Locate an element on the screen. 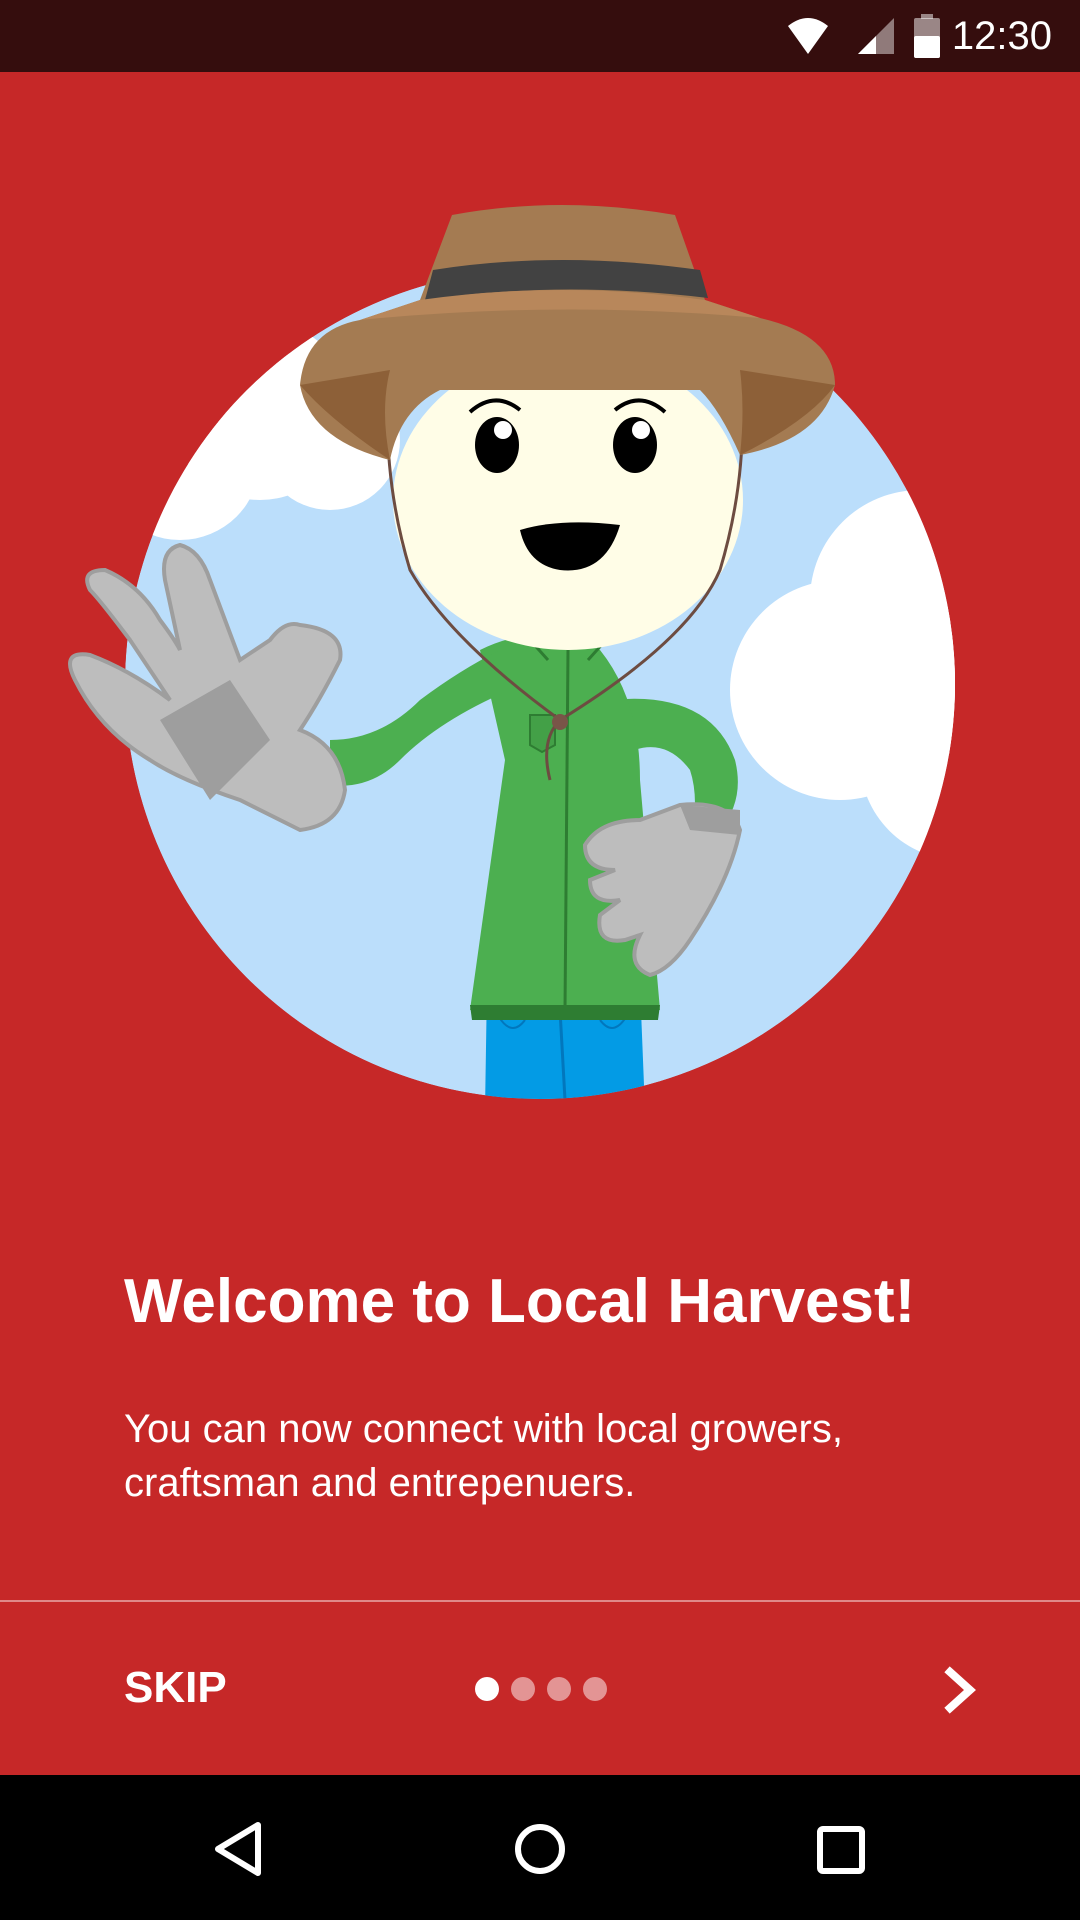 The width and height of the screenshot is (1080, 1920). chevron-right-icon is located at coordinates (960, 1690).